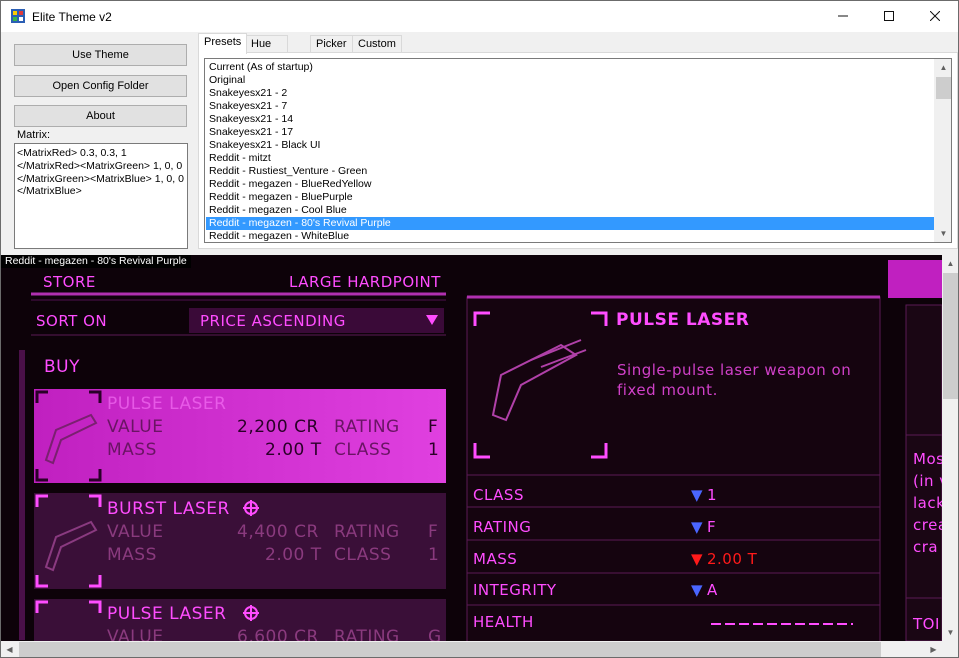  What do you see at coordinates (62, 367) in the screenshot?
I see `buy-heading: BUY` at bounding box center [62, 367].